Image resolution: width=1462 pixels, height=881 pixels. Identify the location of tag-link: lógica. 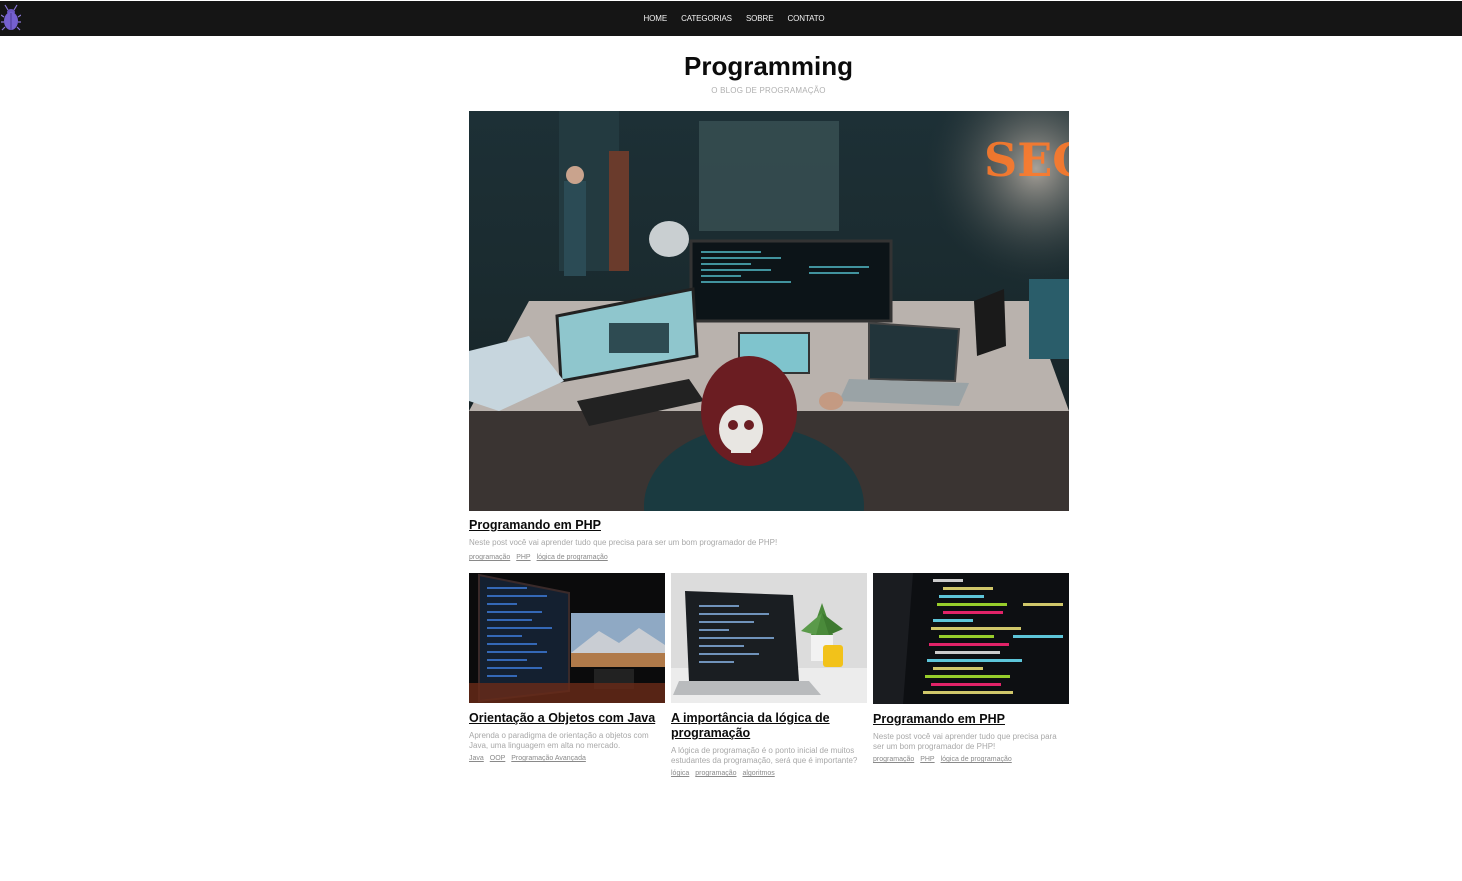
(680, 773).